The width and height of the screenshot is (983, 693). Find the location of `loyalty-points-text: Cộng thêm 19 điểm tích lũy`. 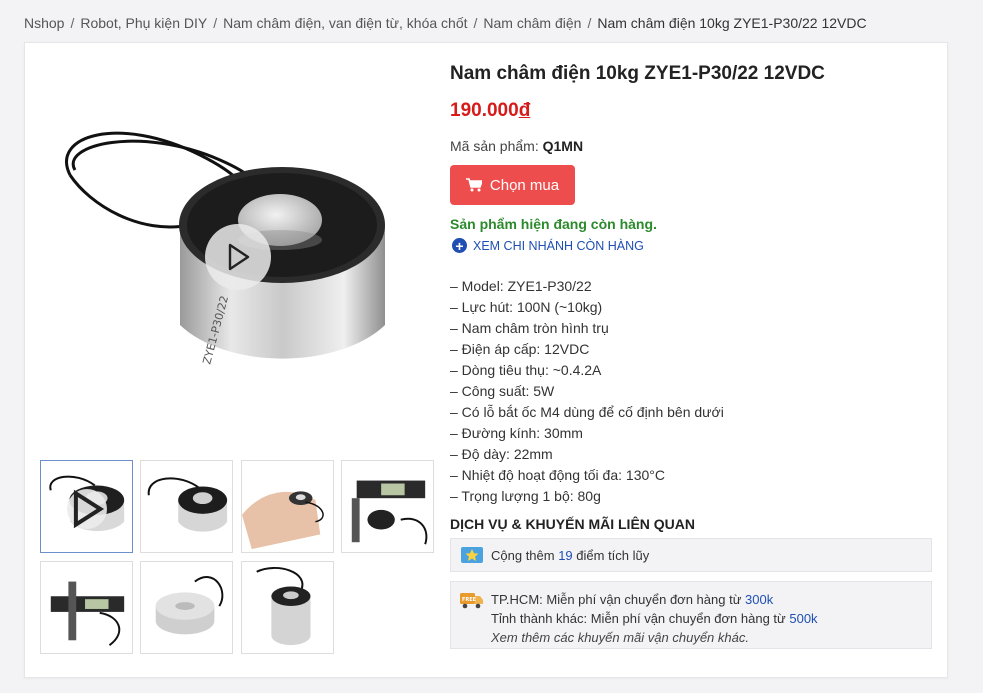

loyalty-points-text: Cộng thêm 19 điểm tích lũy is located at coordinates (570, 555).